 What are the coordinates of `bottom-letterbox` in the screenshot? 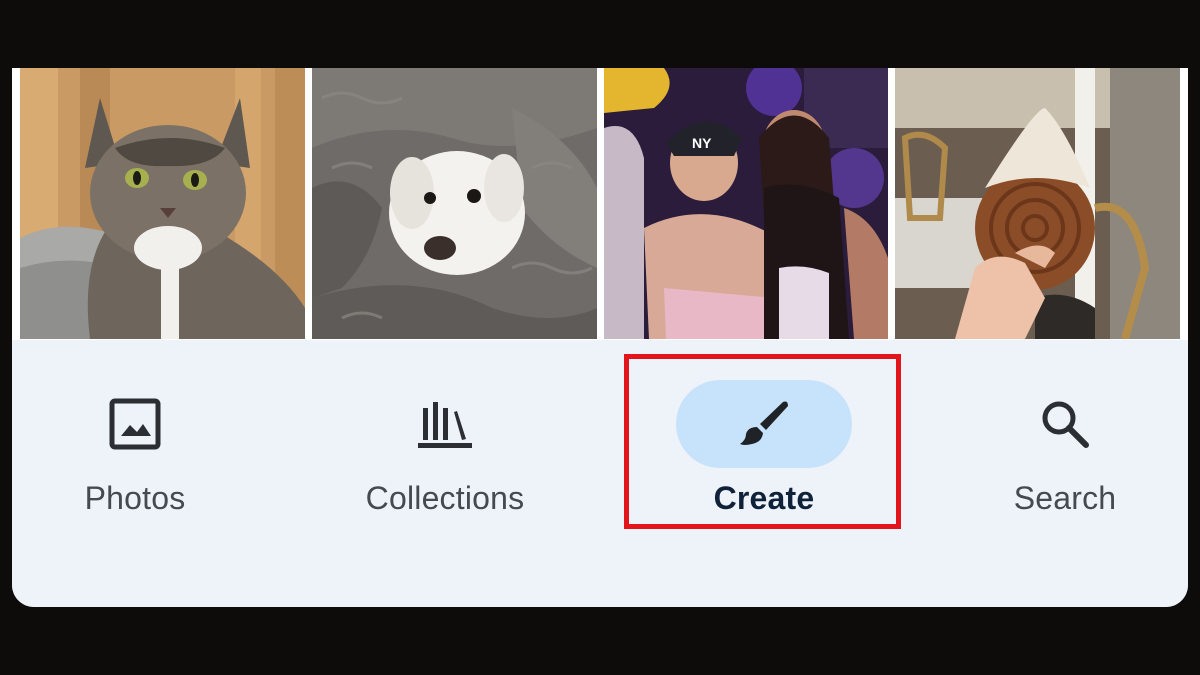 It's located at (600, 641).